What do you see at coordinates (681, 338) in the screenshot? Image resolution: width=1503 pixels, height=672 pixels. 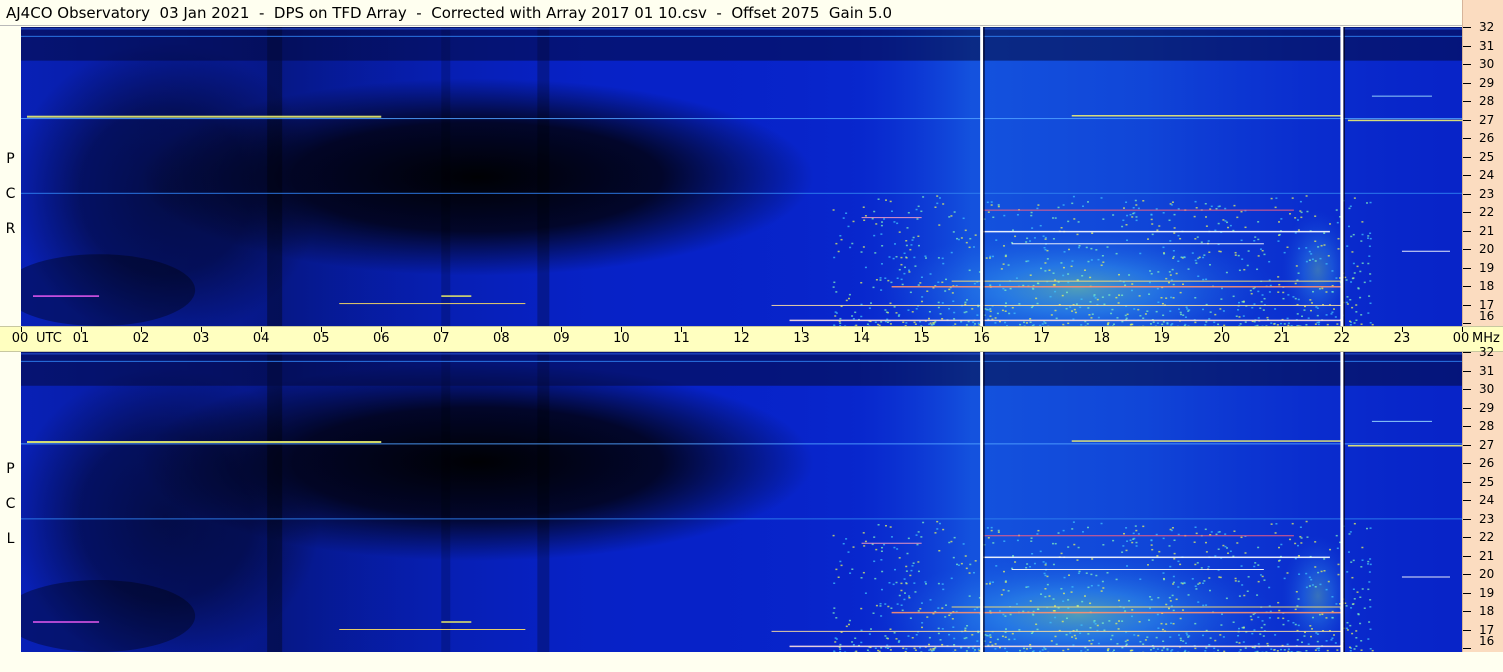 I see `time-tick-label: 11` at bounding box center [681, 338].